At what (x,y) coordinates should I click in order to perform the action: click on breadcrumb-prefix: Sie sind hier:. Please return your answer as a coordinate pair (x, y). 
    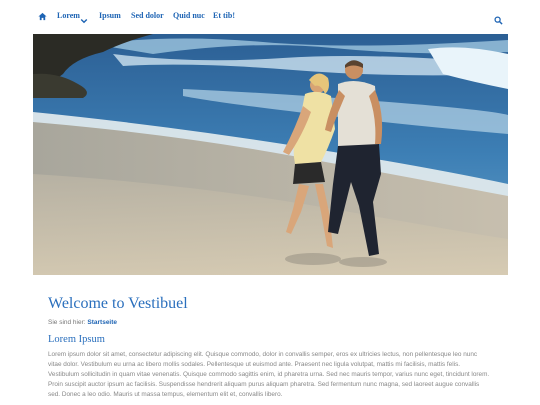
    Looking at the image, I should click on (67, 322).